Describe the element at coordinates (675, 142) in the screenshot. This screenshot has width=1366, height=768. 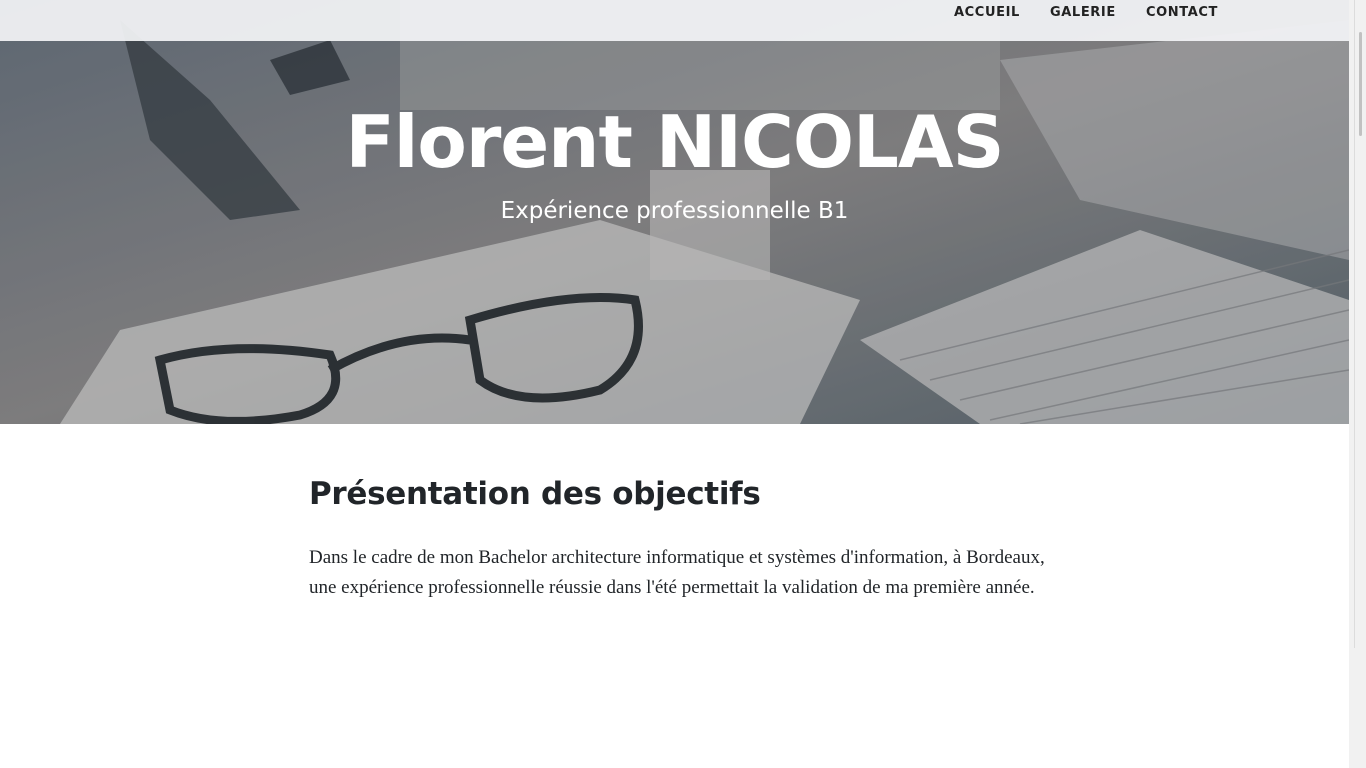
I see `hero-title: Florent NICOLAS` at that location.